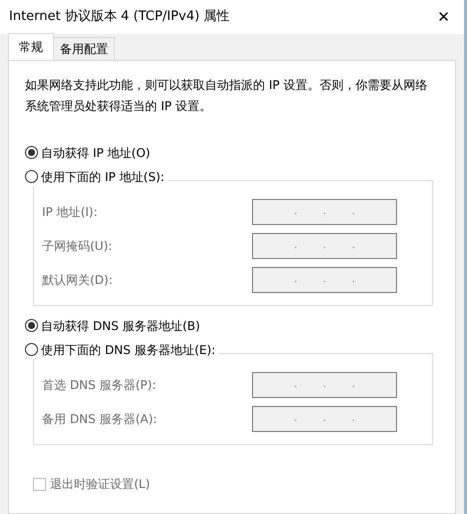  What do you see at coordinates (31, 46) in the screenshot?
I see `tab: 常规` at bounding box center [31, 46].